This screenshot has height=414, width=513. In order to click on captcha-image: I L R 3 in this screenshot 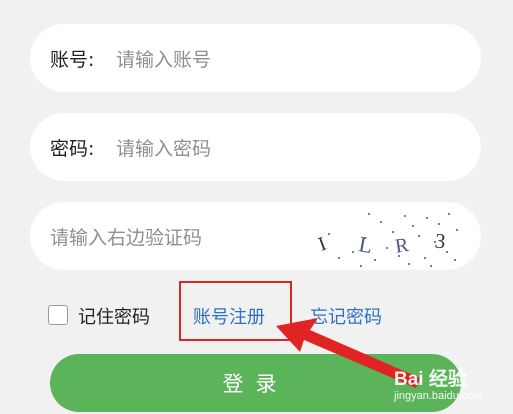, I will do `click(387, 238)`.